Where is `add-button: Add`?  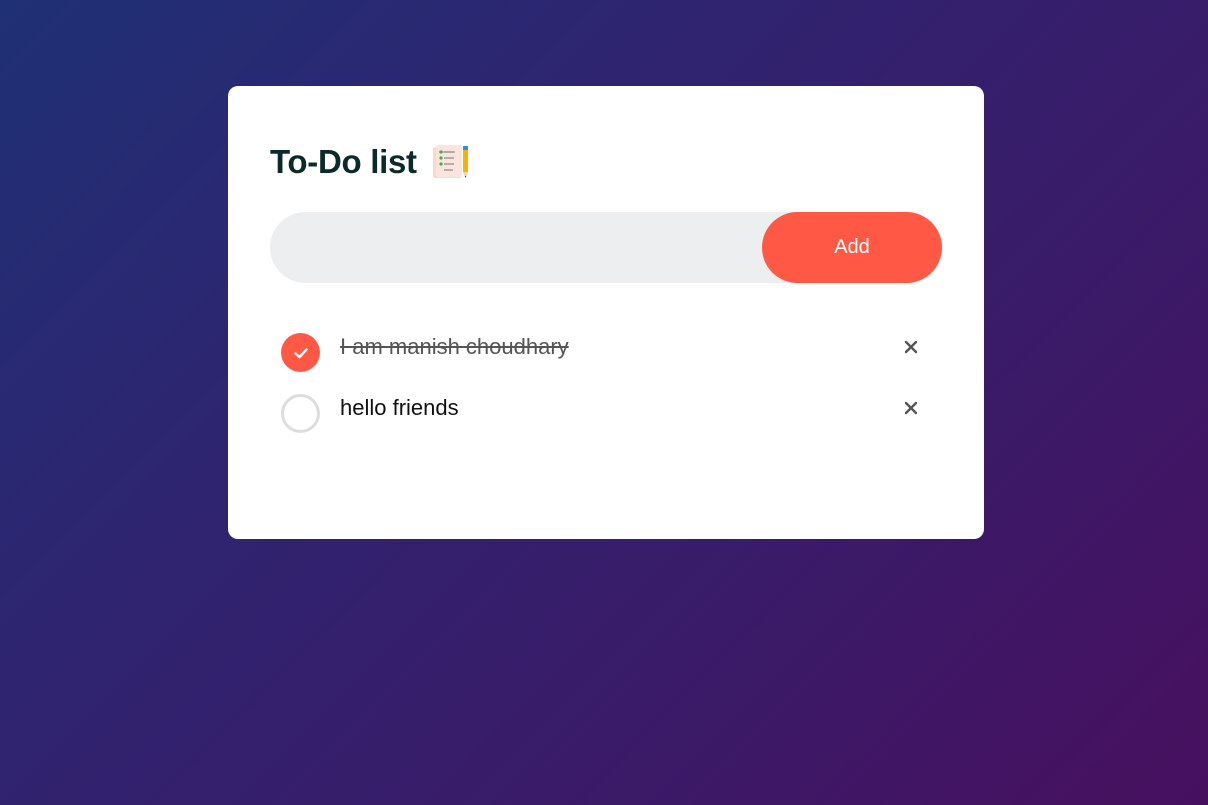
add-button: Add is located at coordinates (852, 247).